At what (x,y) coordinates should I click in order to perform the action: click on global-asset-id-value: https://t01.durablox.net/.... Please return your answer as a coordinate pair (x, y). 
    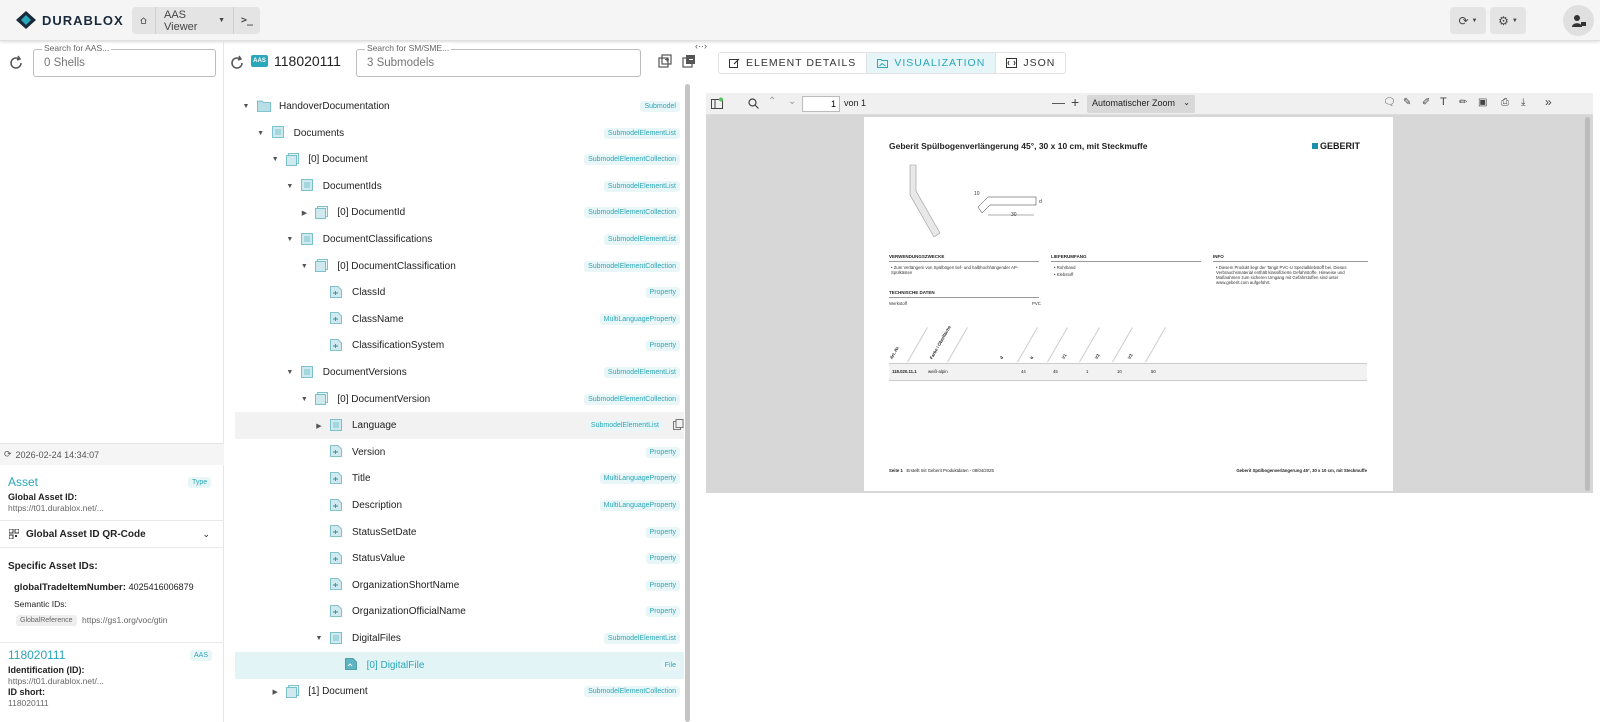
    Looking at the image, I should click on (56, 508).